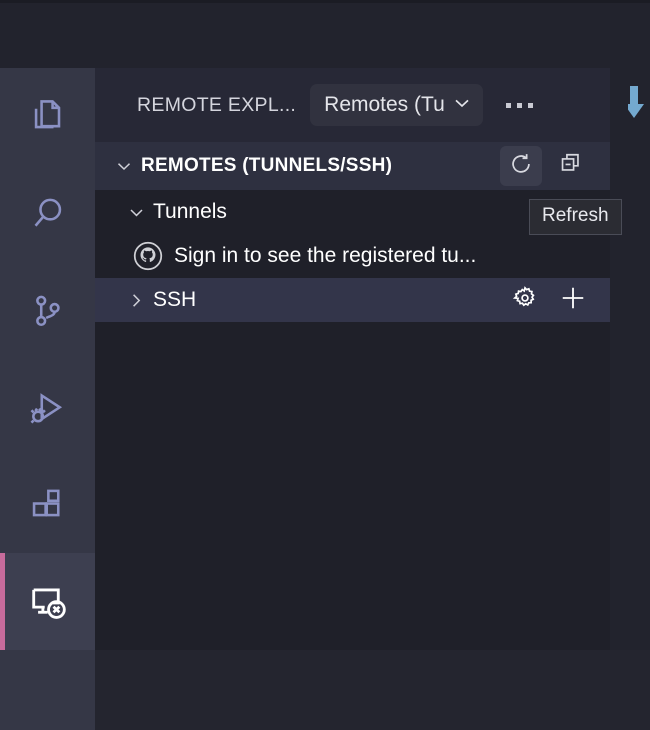  I want to click on refresh-icon, so click(521, 166).